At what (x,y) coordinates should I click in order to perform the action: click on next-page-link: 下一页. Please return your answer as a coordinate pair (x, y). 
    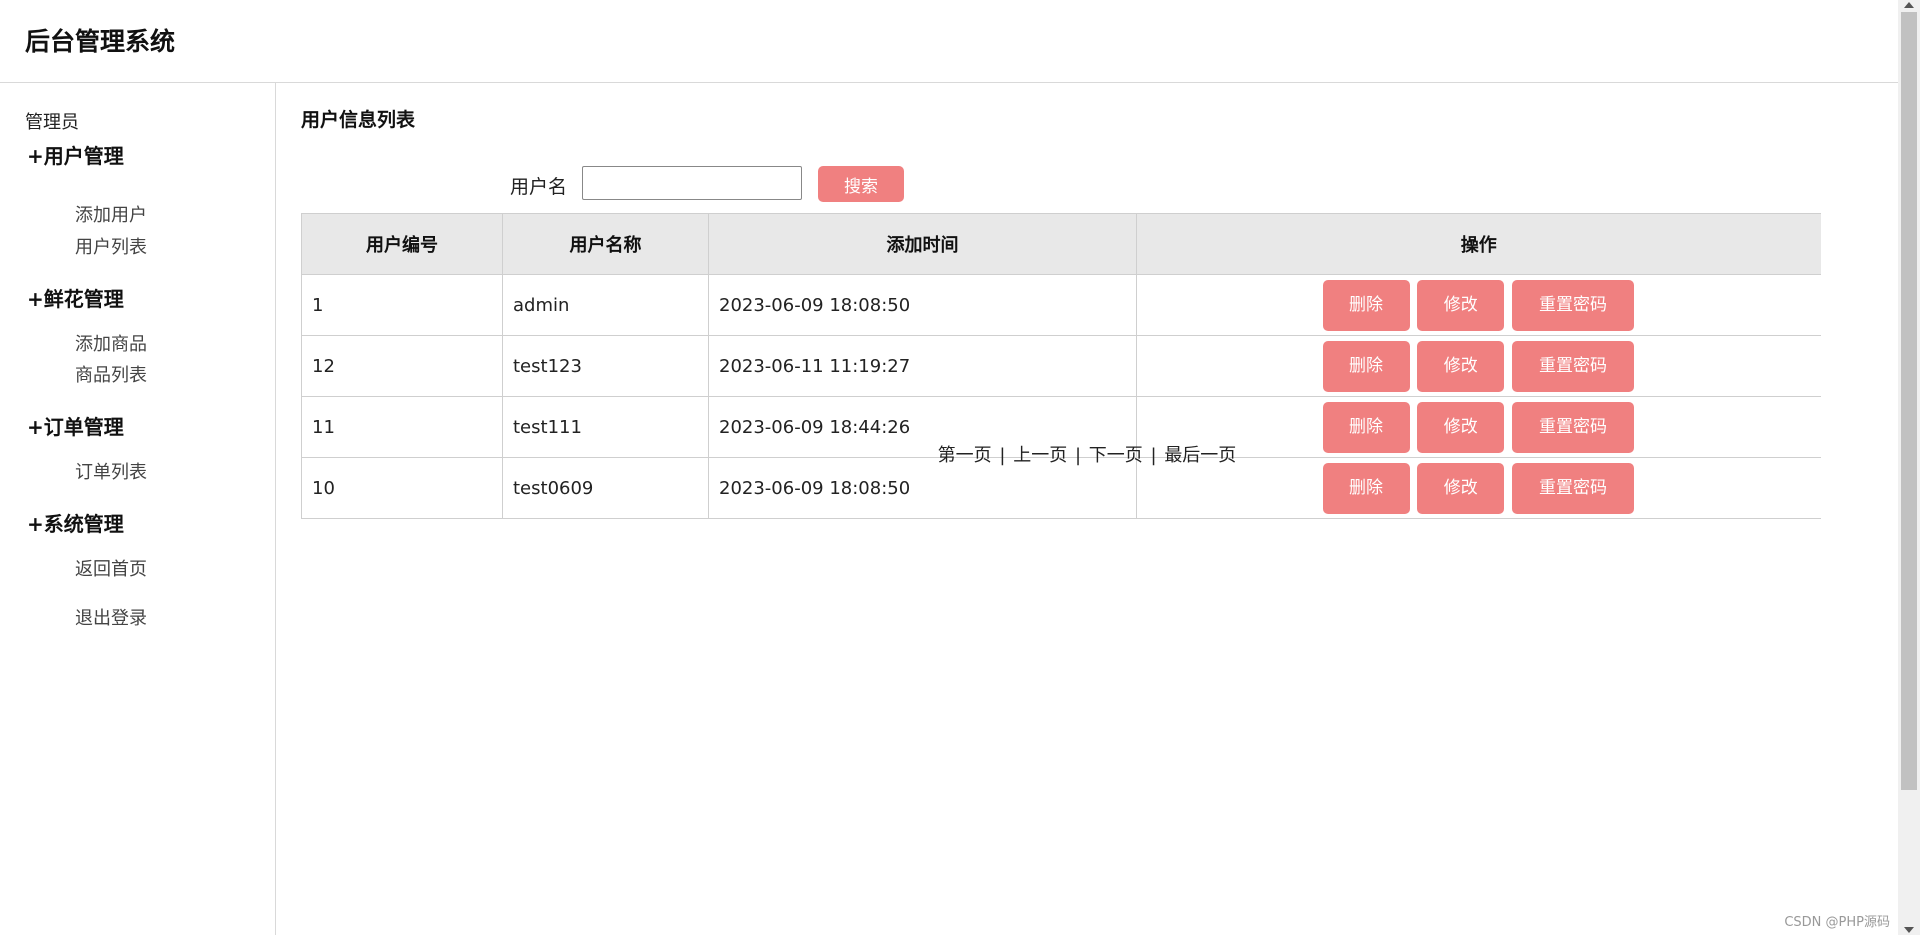
    Looking at the image, I should click on (1116, 455).